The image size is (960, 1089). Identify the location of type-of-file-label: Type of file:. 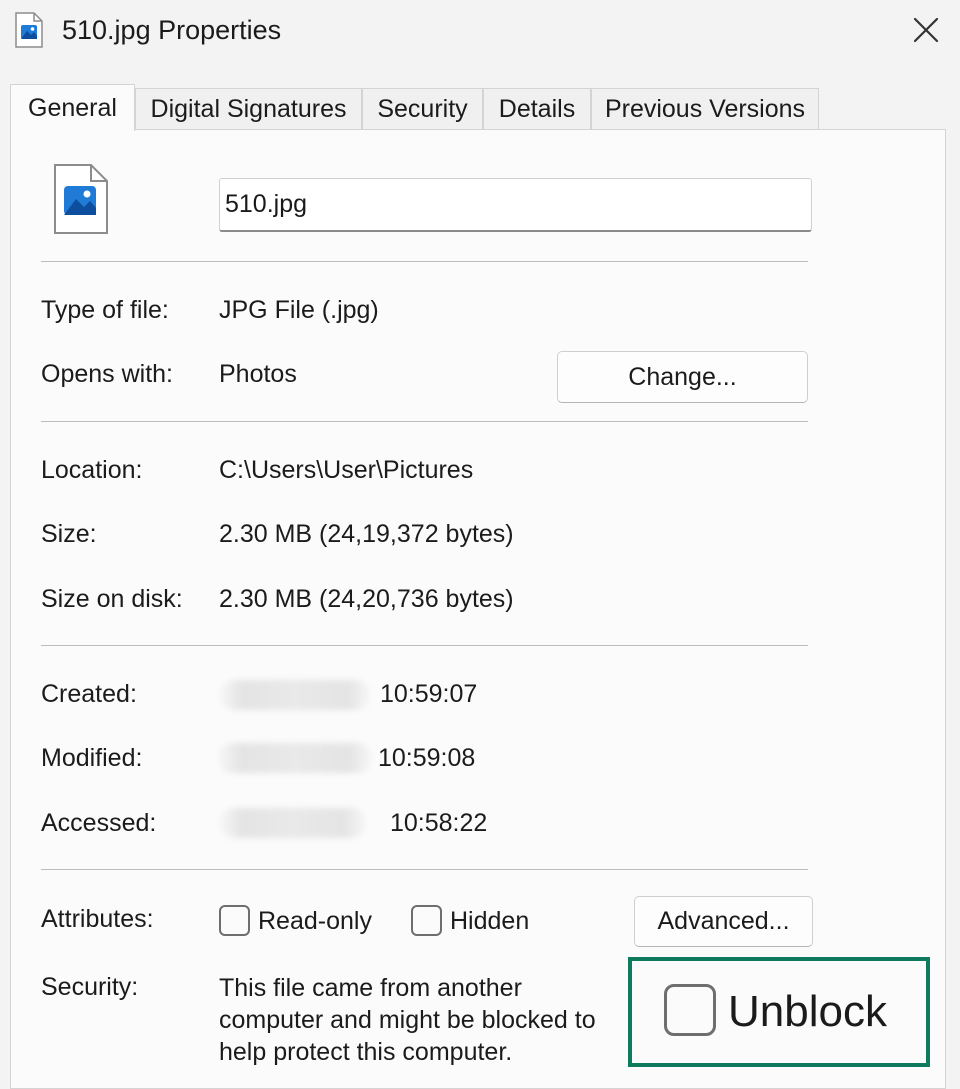
(105, 310).